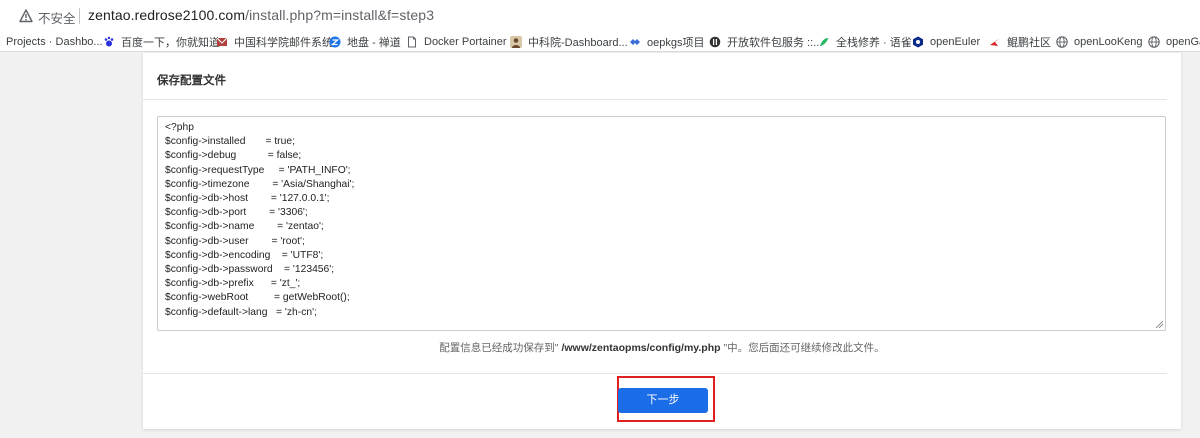 Image resolution: width=1200 pixels, height=438 pixels. What do you see at coordinates (283, 43) in the screenshot?
I see `bookmark-label: 中国科学院邮件系统` at bounding box center [283, 43].